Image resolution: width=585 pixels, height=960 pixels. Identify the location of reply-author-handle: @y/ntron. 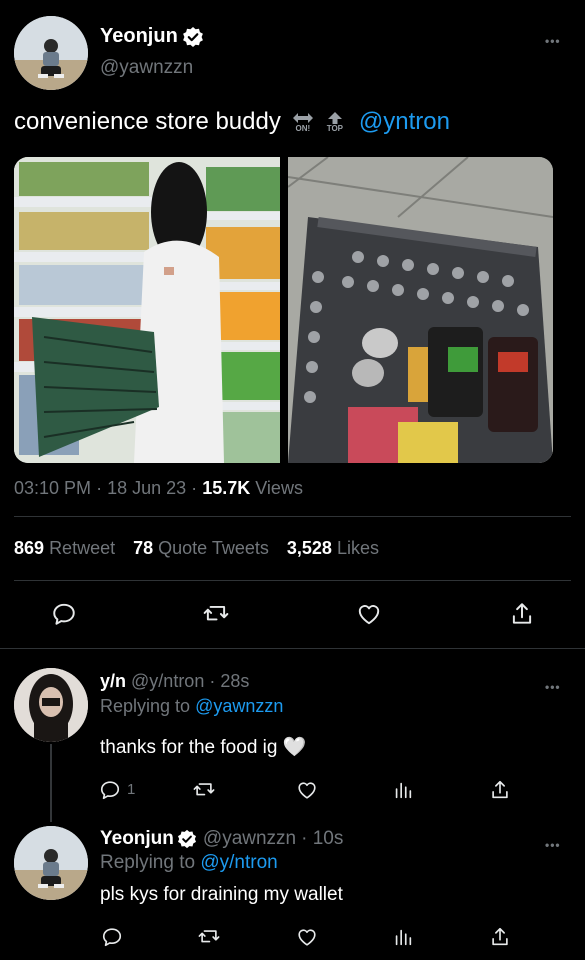
(167, 681).